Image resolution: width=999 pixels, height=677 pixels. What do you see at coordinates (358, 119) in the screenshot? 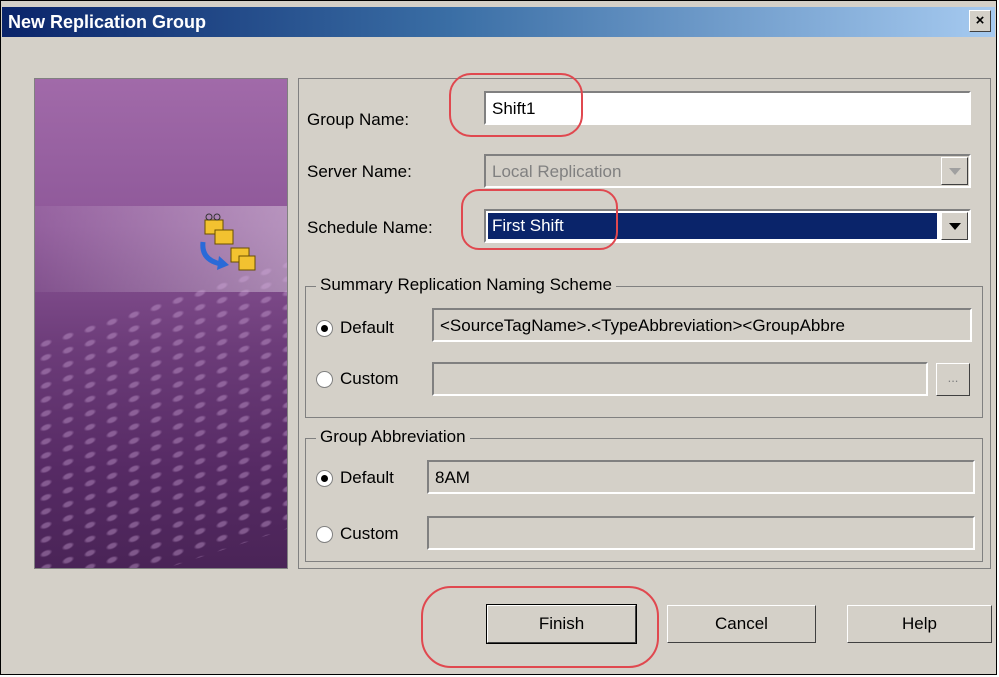
I see `group-name-label: Group Name:` at bounding box center [358, 119].